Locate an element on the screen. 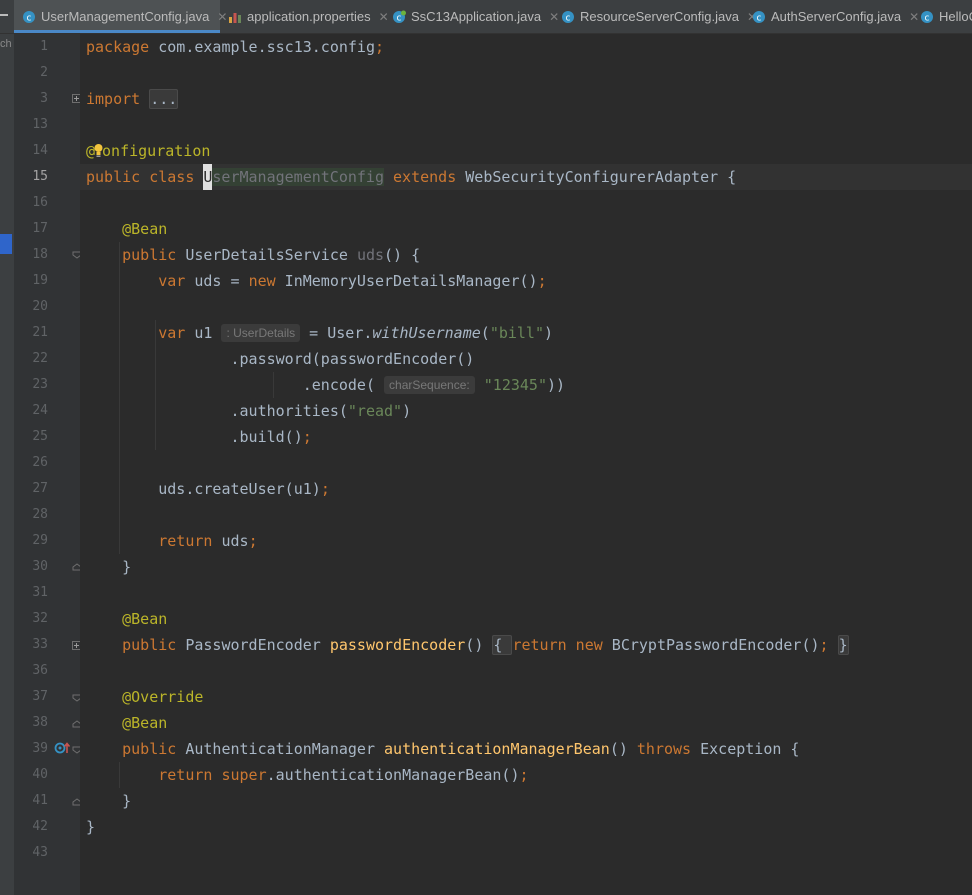 This screenshot has width=972, height=895. properties-file-icon is located at coordinates (235, 17).